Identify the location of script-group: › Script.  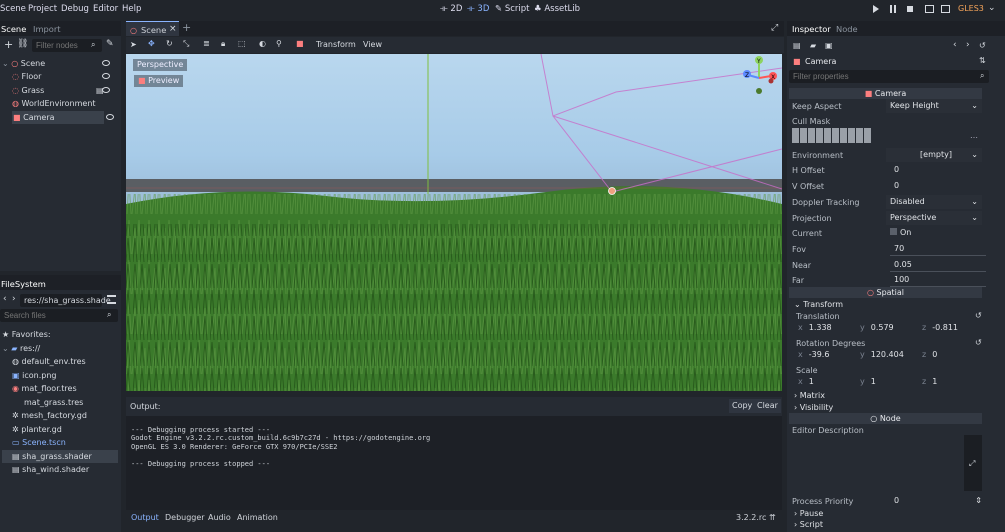
(808, 524).